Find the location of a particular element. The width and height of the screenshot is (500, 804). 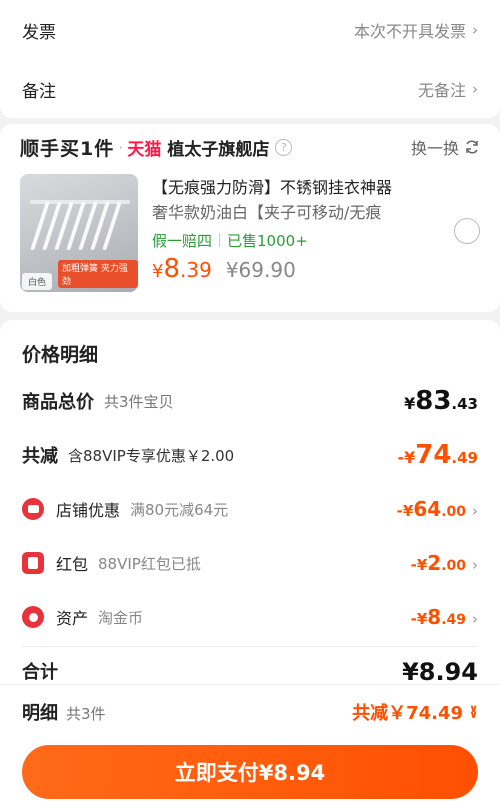

shop-discount-symbol: -¥ is located at coordinates (405, 511).